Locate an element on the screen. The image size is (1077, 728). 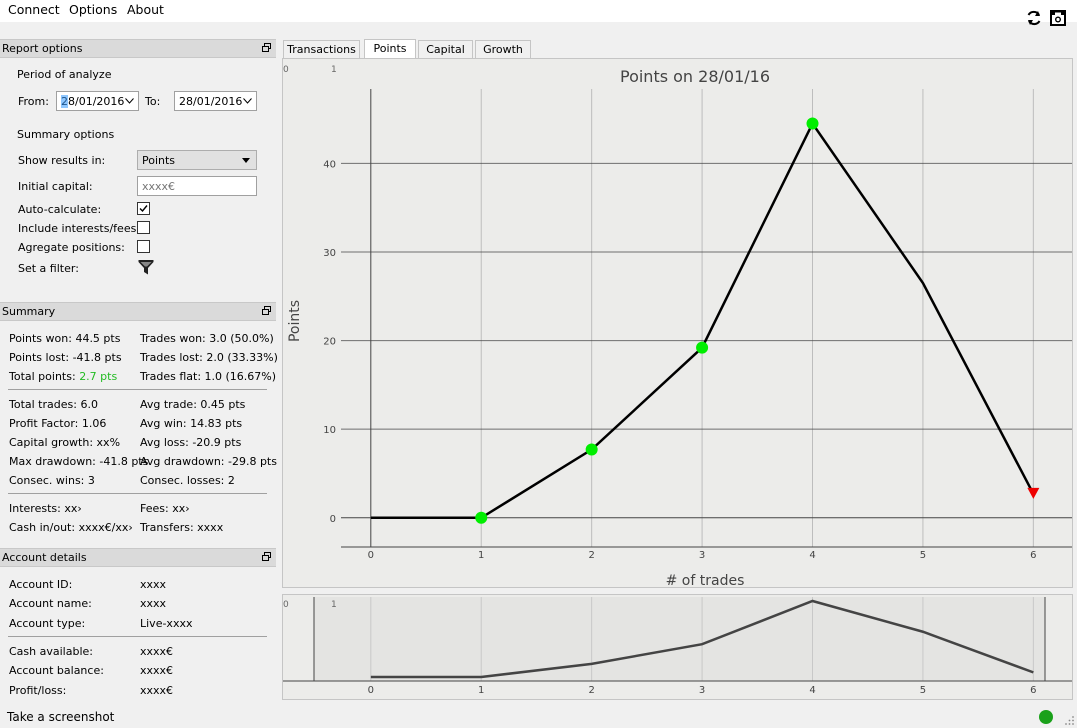
dropdown-arrow-icon is located at coordinates (246, 160).